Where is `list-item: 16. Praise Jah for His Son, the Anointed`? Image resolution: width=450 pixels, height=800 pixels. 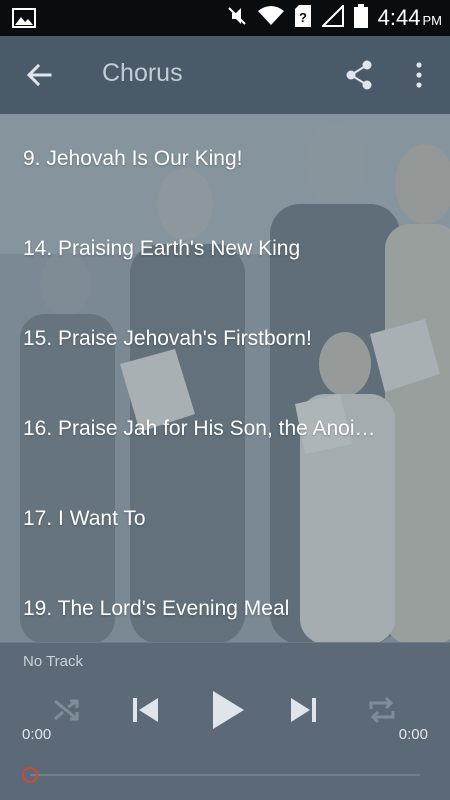
list-item: 16. Praise Jah for His Son, the Anointed is located at coordinates (225, 429).